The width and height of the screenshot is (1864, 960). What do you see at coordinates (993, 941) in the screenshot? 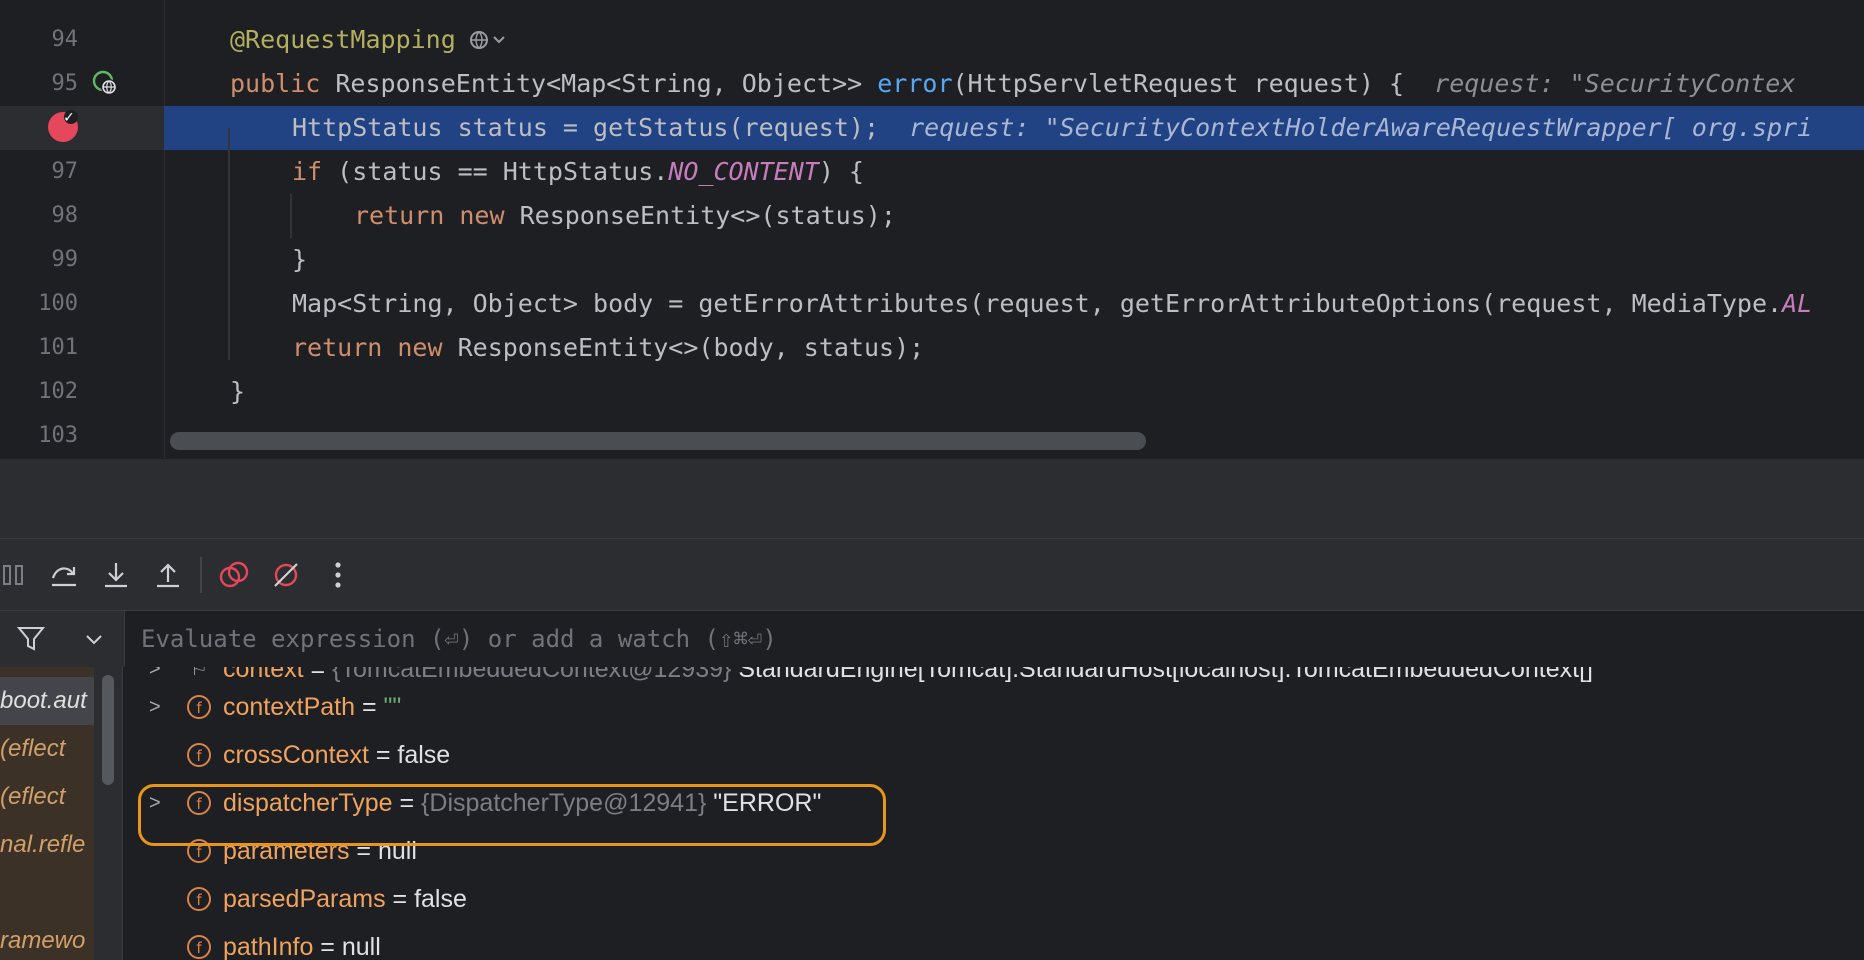
I see `variable-row: f pathInfo = null` at bounding box center [993, 941].